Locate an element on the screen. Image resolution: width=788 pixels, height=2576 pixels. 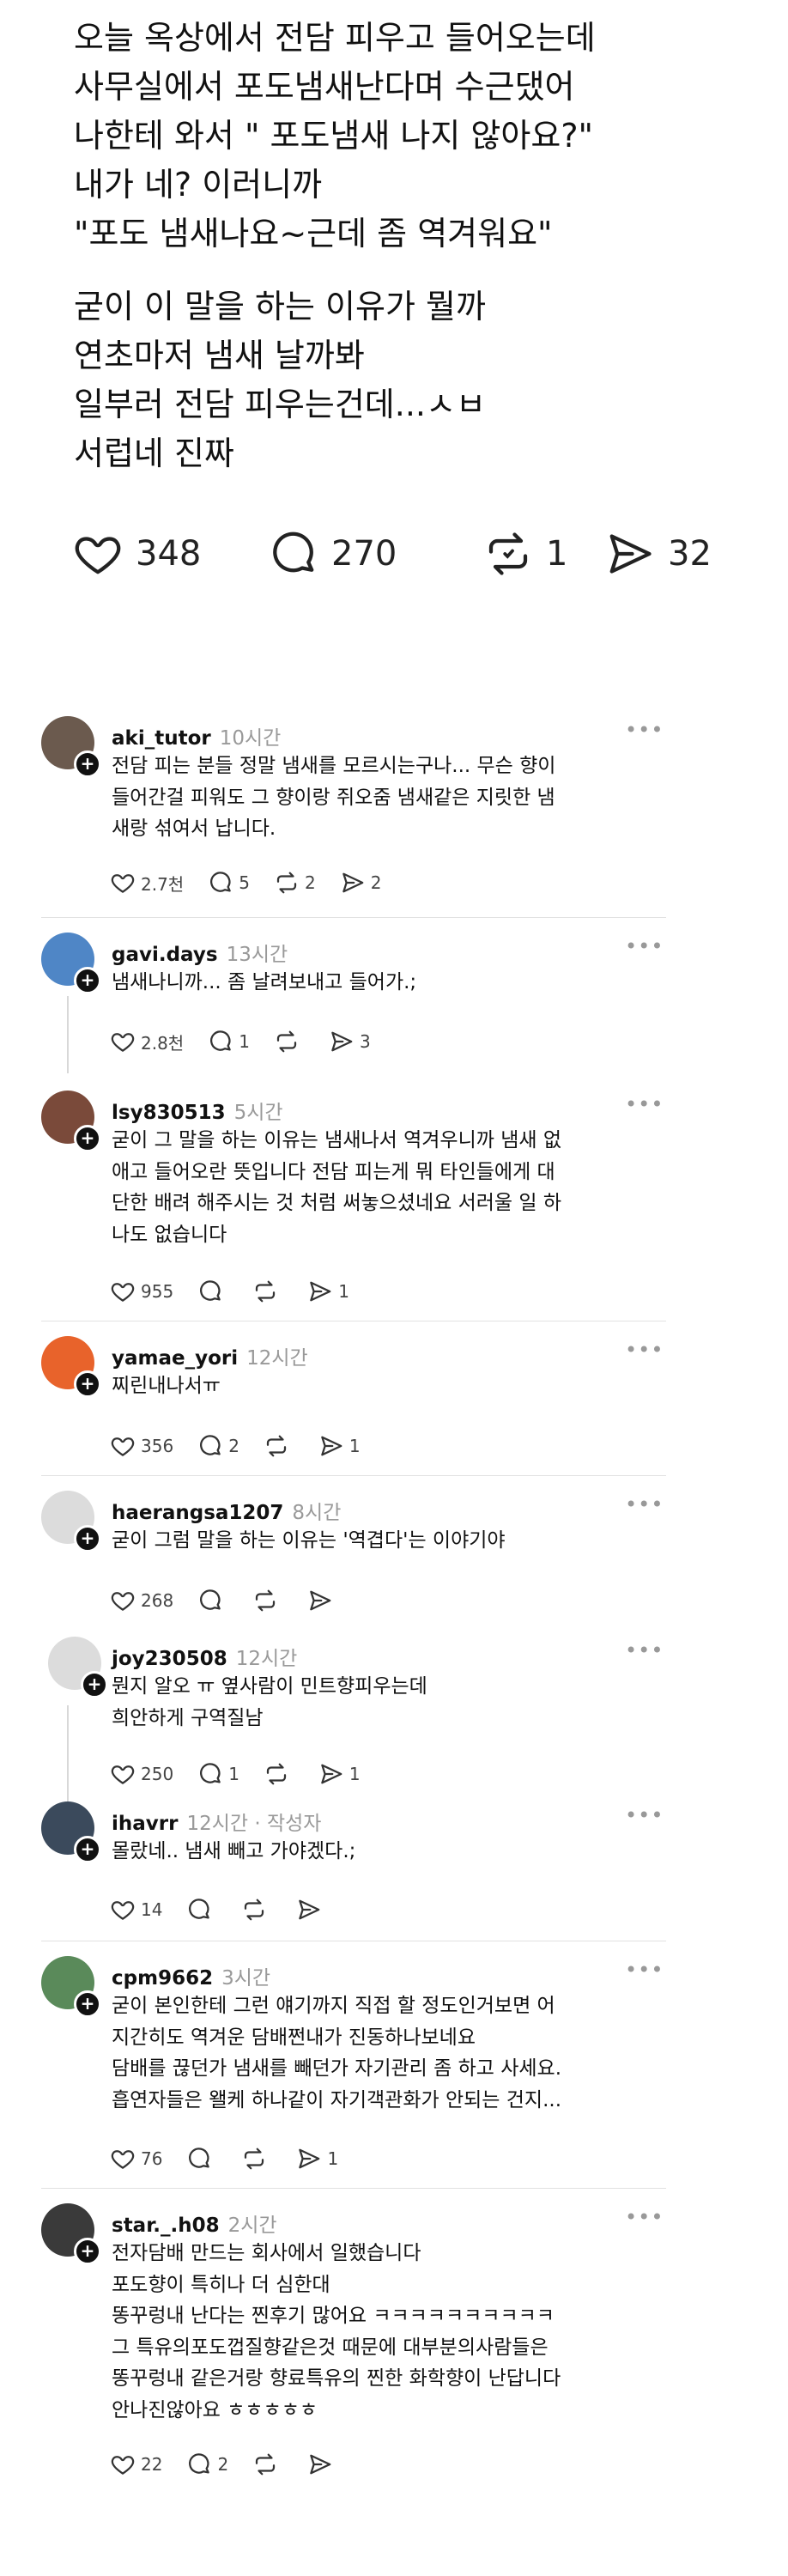
post-line: 사무실에서 포도냄새난다며 수근댔어 is located at coordinates (324, 87).